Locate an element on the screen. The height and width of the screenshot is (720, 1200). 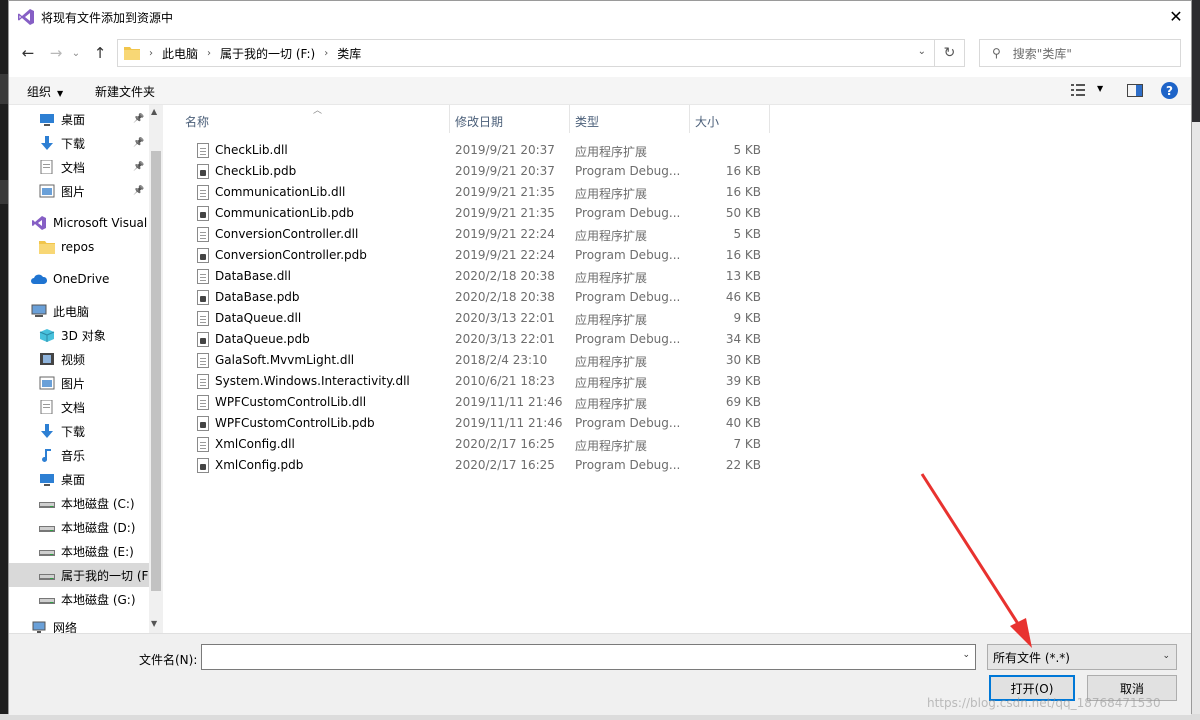
nav-item: OneDrive is located at coordinates (79, 279).